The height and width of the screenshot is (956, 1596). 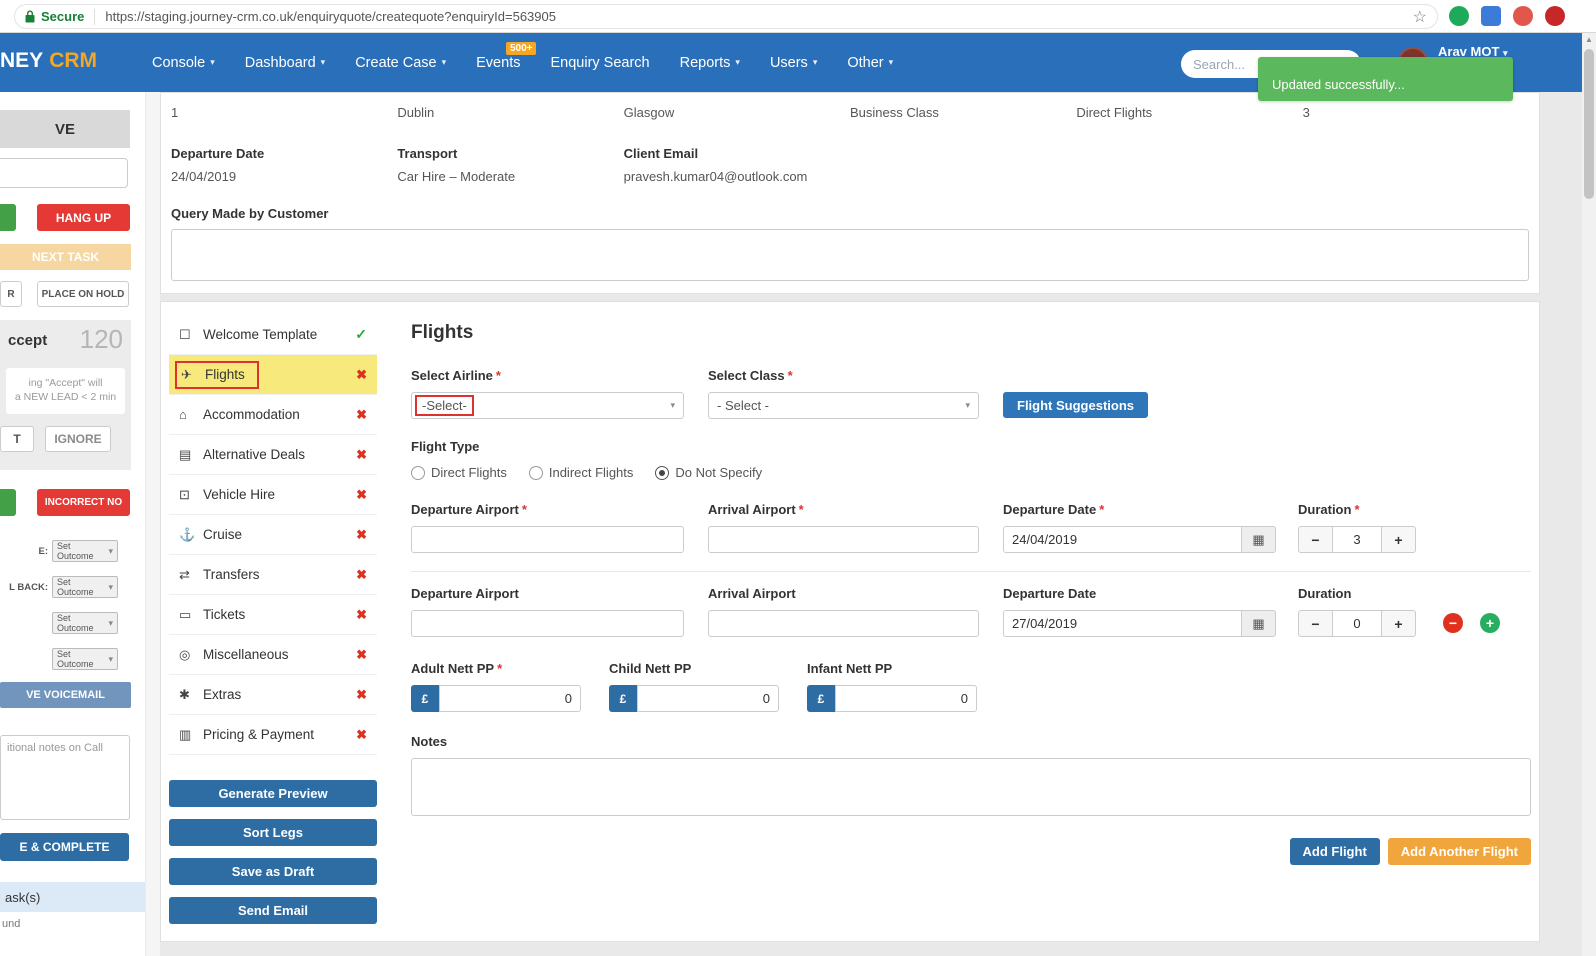 I want to click on child-nett-pp-label: Child Nett PP, so click(x=650, y=668).